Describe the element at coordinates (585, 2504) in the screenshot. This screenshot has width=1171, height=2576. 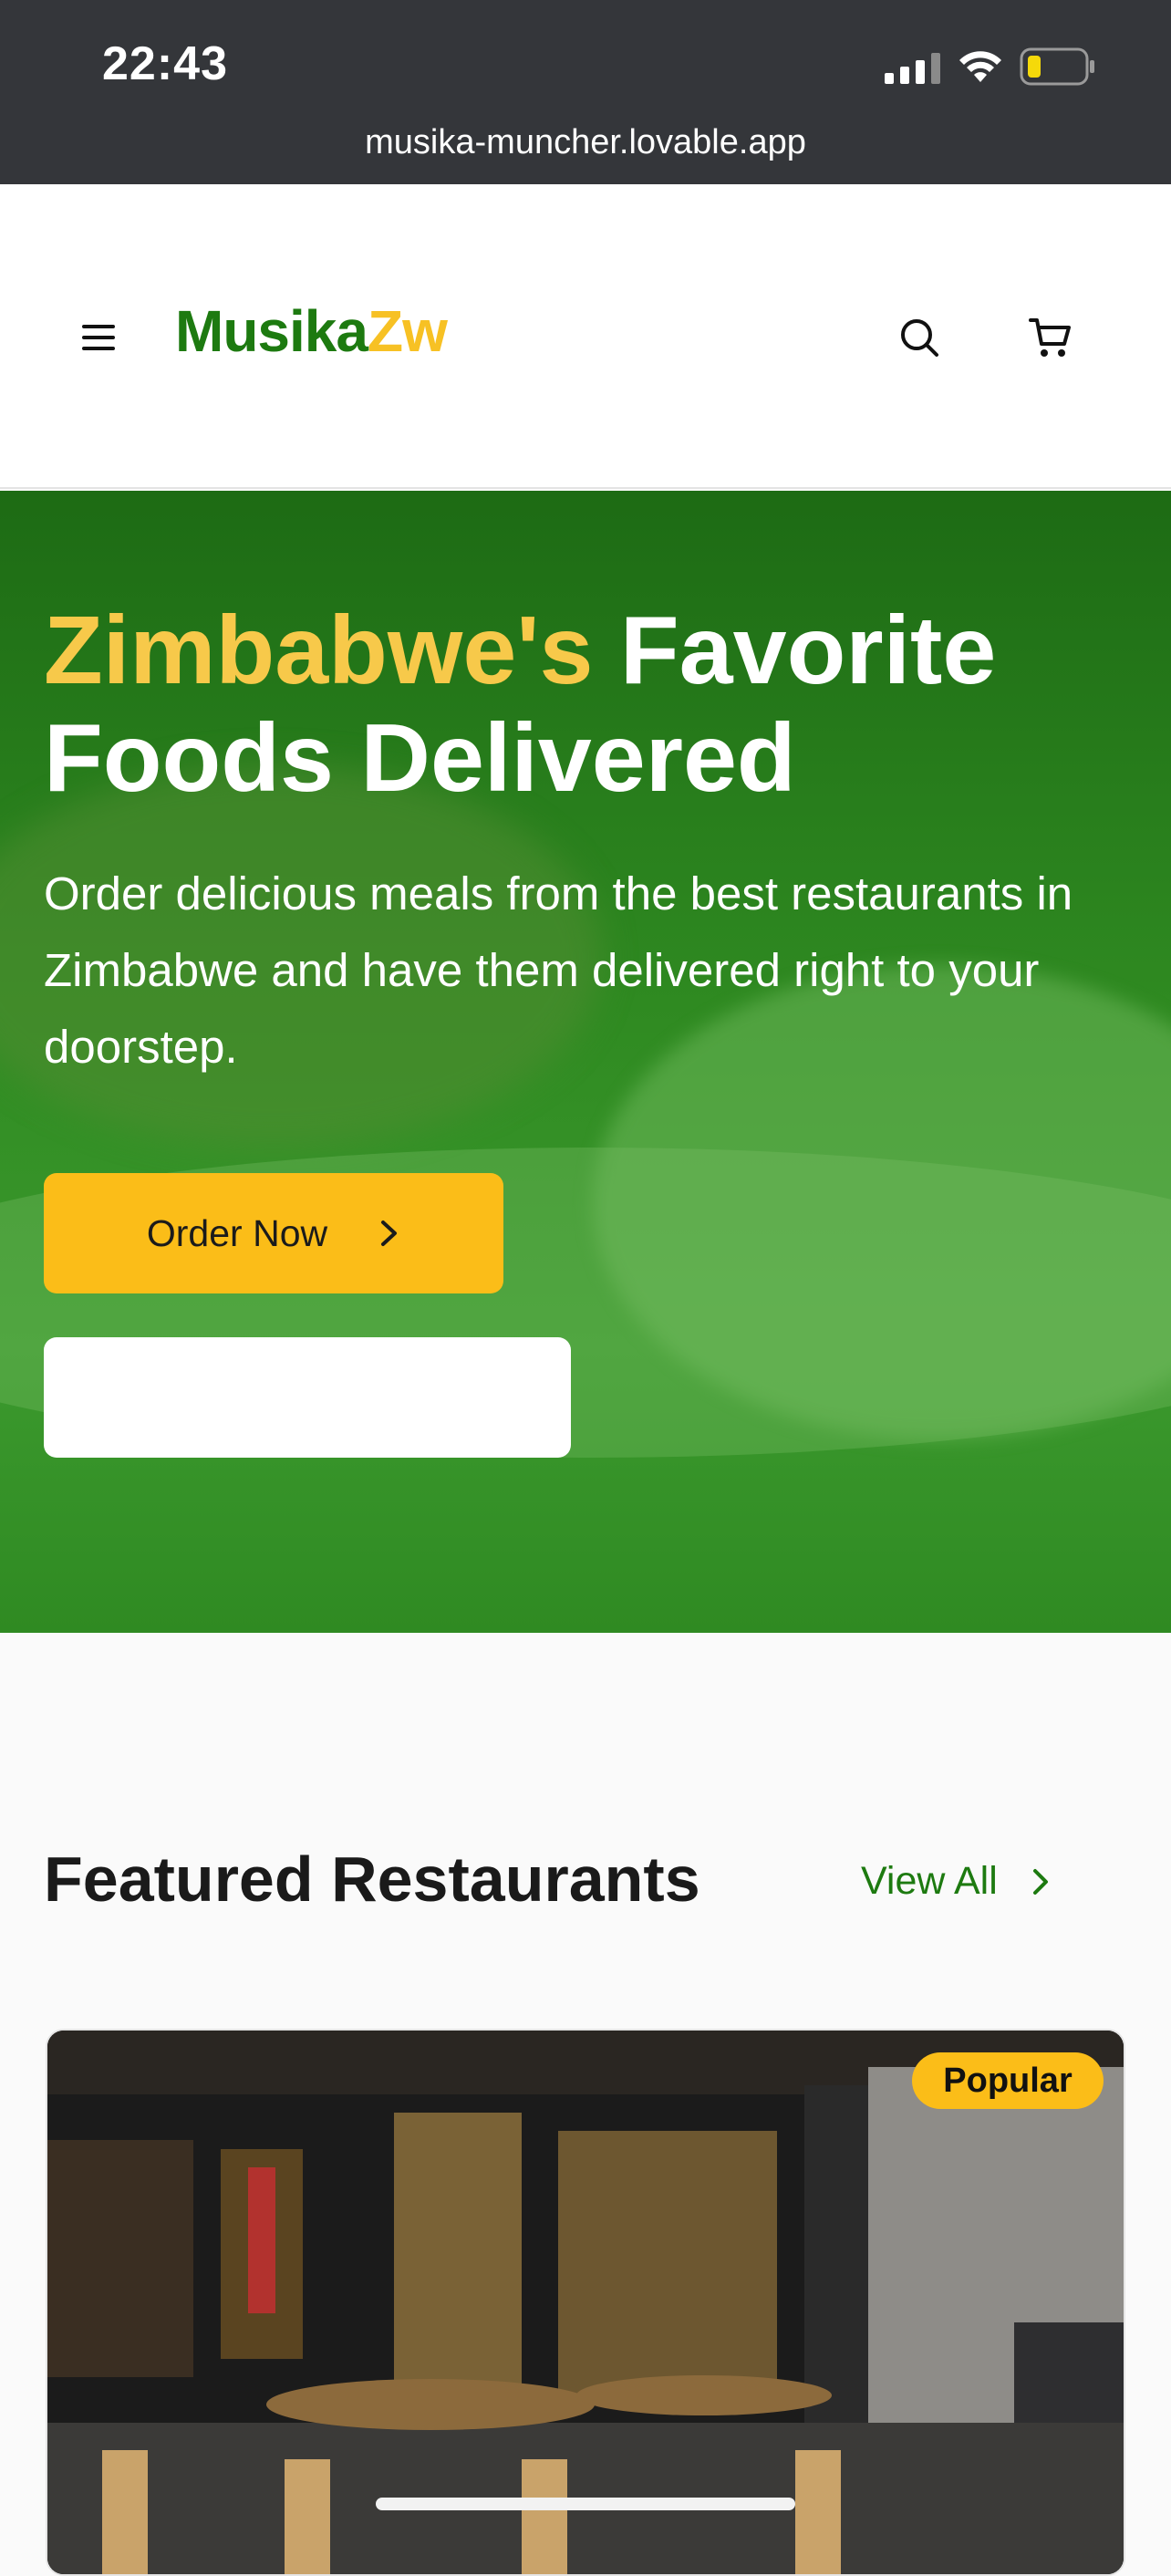
I see `home-indicator` at that location.